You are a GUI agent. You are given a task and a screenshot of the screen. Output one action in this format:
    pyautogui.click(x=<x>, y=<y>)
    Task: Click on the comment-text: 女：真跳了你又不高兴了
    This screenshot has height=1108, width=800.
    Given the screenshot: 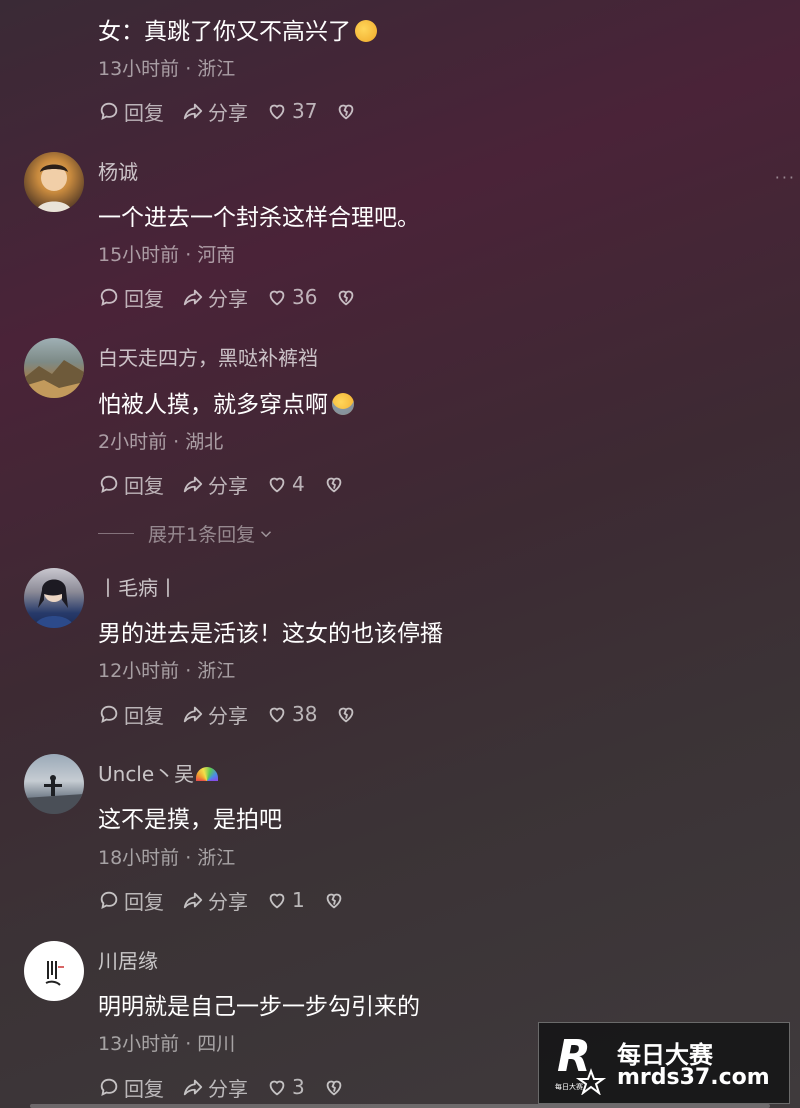 What is the action you would take?
    pyautogui.click(x=224, y=32)
    